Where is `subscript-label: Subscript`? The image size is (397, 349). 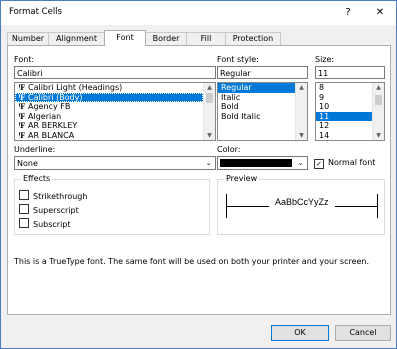
subscript-label: Subscript is located at coordinates (52, 224).